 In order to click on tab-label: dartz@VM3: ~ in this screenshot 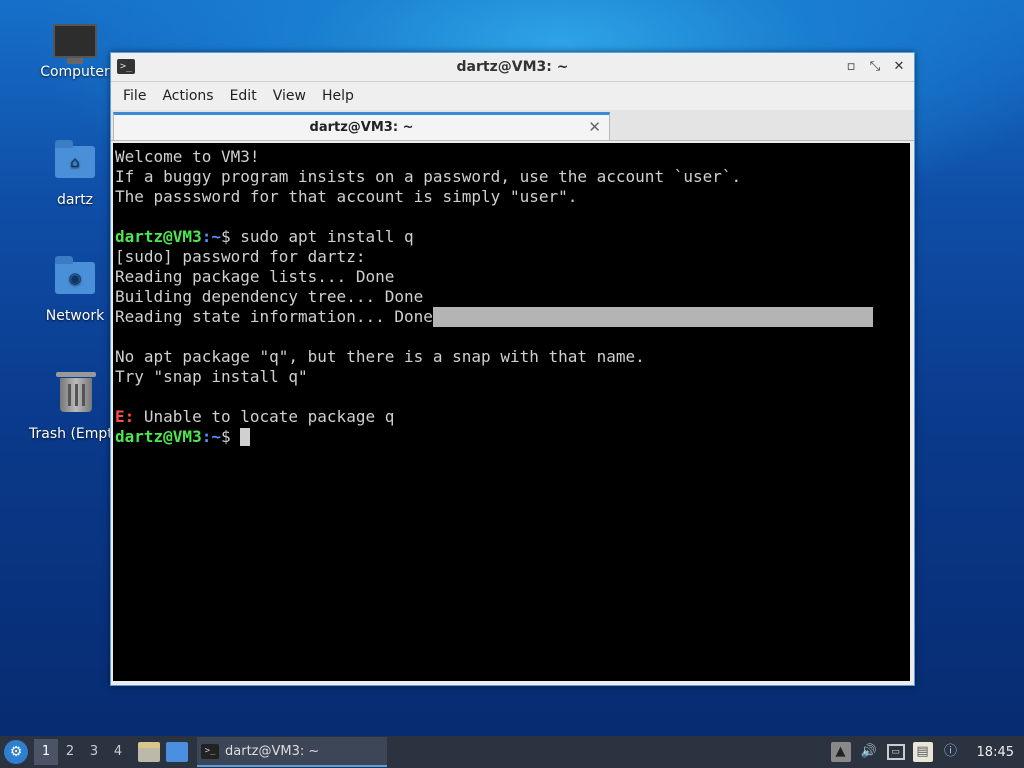, I will do `click(361, 127)`.